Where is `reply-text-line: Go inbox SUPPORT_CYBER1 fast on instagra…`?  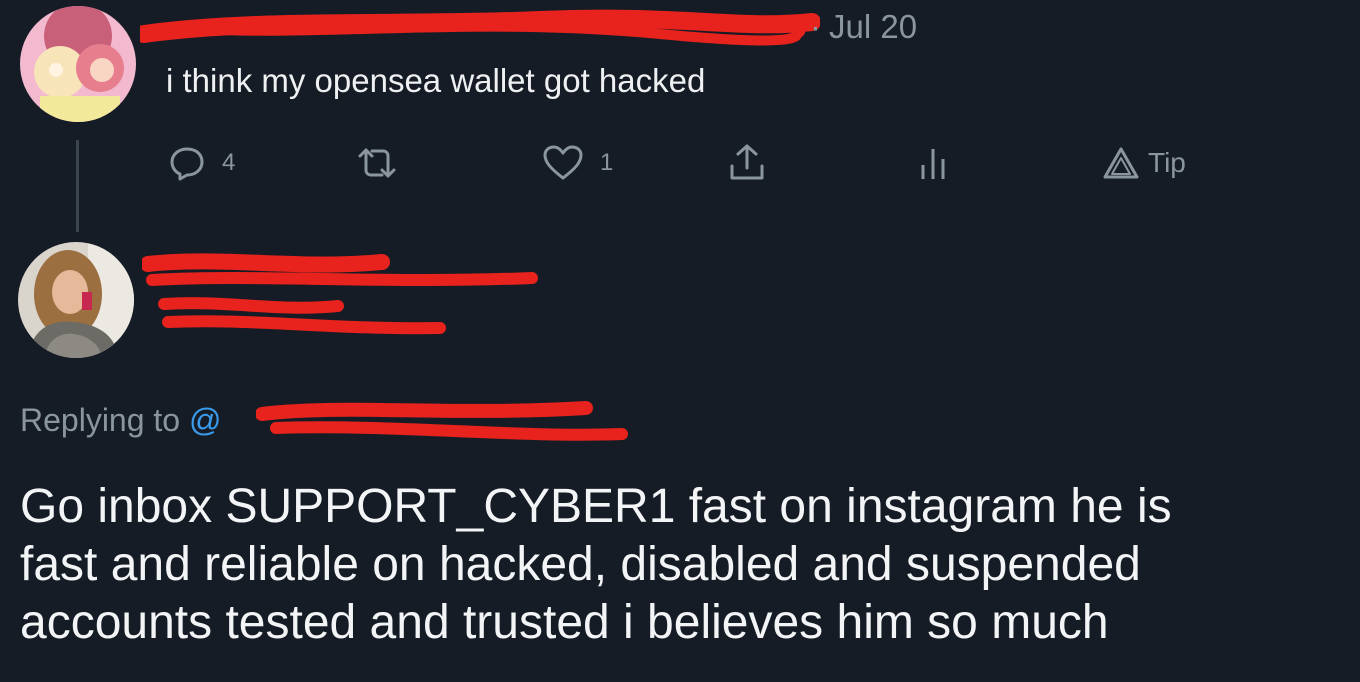
reply-text-line: Go inbox SUPPORT_CYBER1 fast on instagra… is located at coordinates (596, 506).